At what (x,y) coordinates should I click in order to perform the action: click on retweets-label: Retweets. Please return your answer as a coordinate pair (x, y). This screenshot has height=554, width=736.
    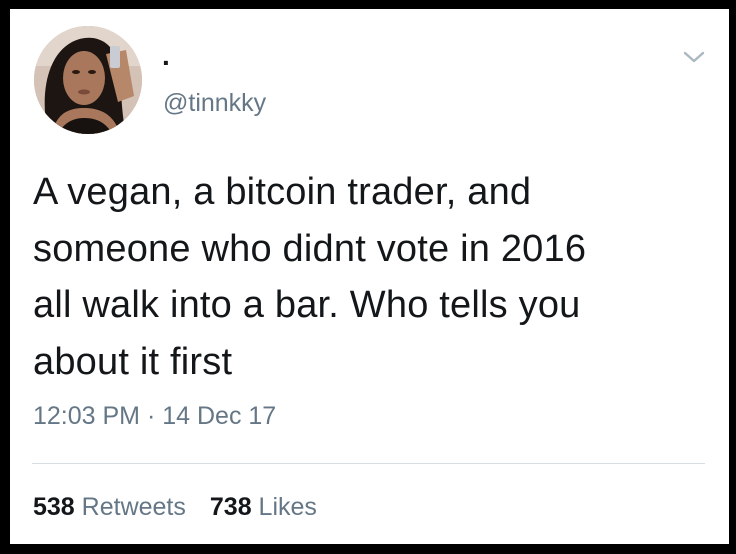
    Looking at the image, I should click on (130, 507).